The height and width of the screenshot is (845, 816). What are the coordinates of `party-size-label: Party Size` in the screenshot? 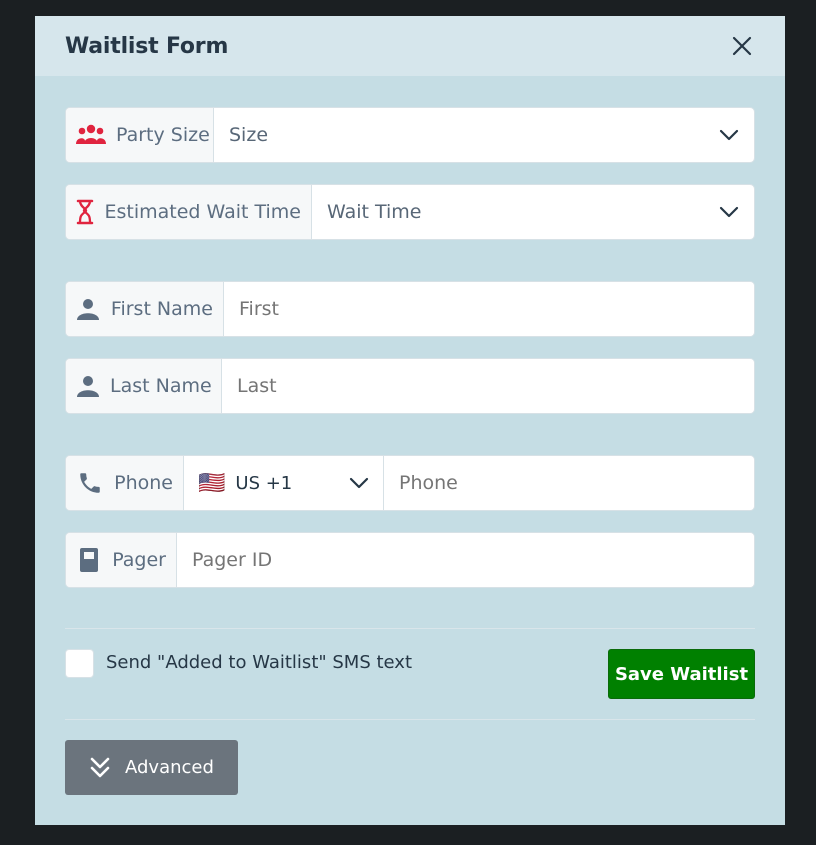 It's located at (163, 135).